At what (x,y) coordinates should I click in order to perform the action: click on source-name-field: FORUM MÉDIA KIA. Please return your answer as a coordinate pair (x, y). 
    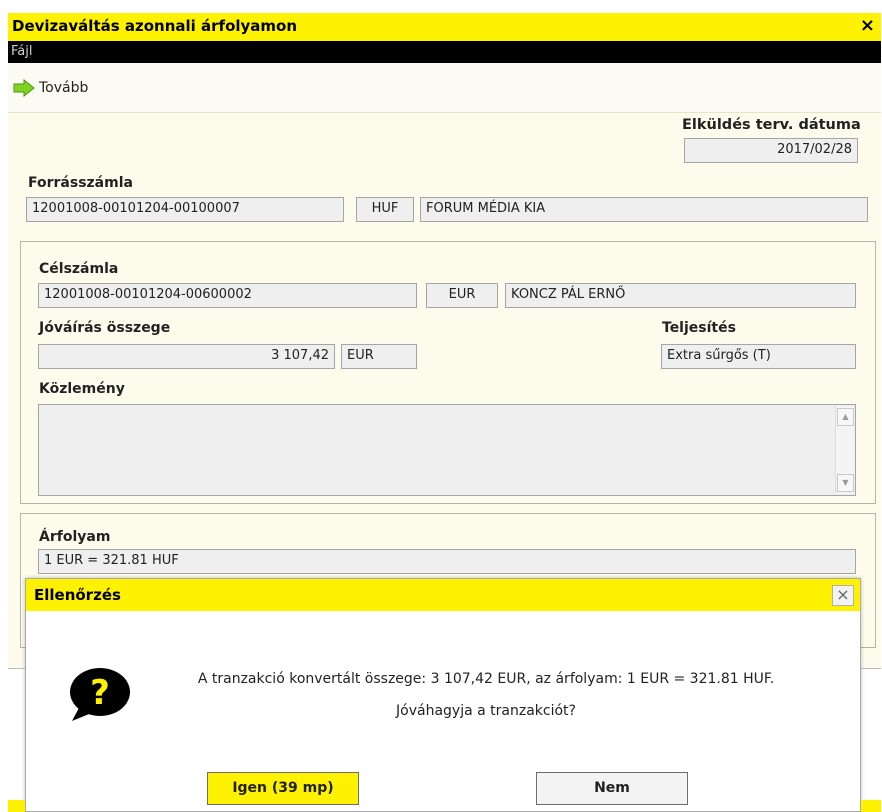
    Looking at the image, I should click on (644, 209).